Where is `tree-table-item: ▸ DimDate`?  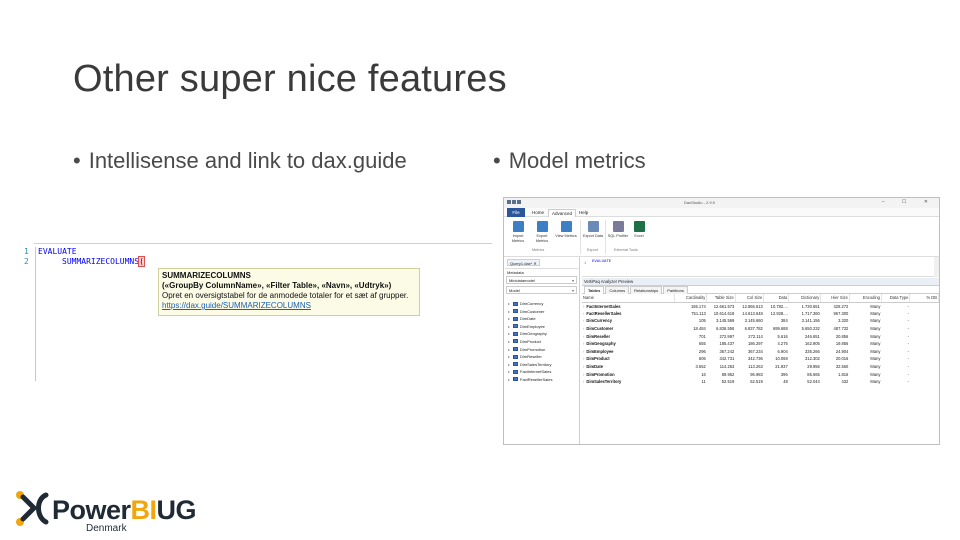 tree-table-item: ▸ DimDate is located at coordinates (542, 319).